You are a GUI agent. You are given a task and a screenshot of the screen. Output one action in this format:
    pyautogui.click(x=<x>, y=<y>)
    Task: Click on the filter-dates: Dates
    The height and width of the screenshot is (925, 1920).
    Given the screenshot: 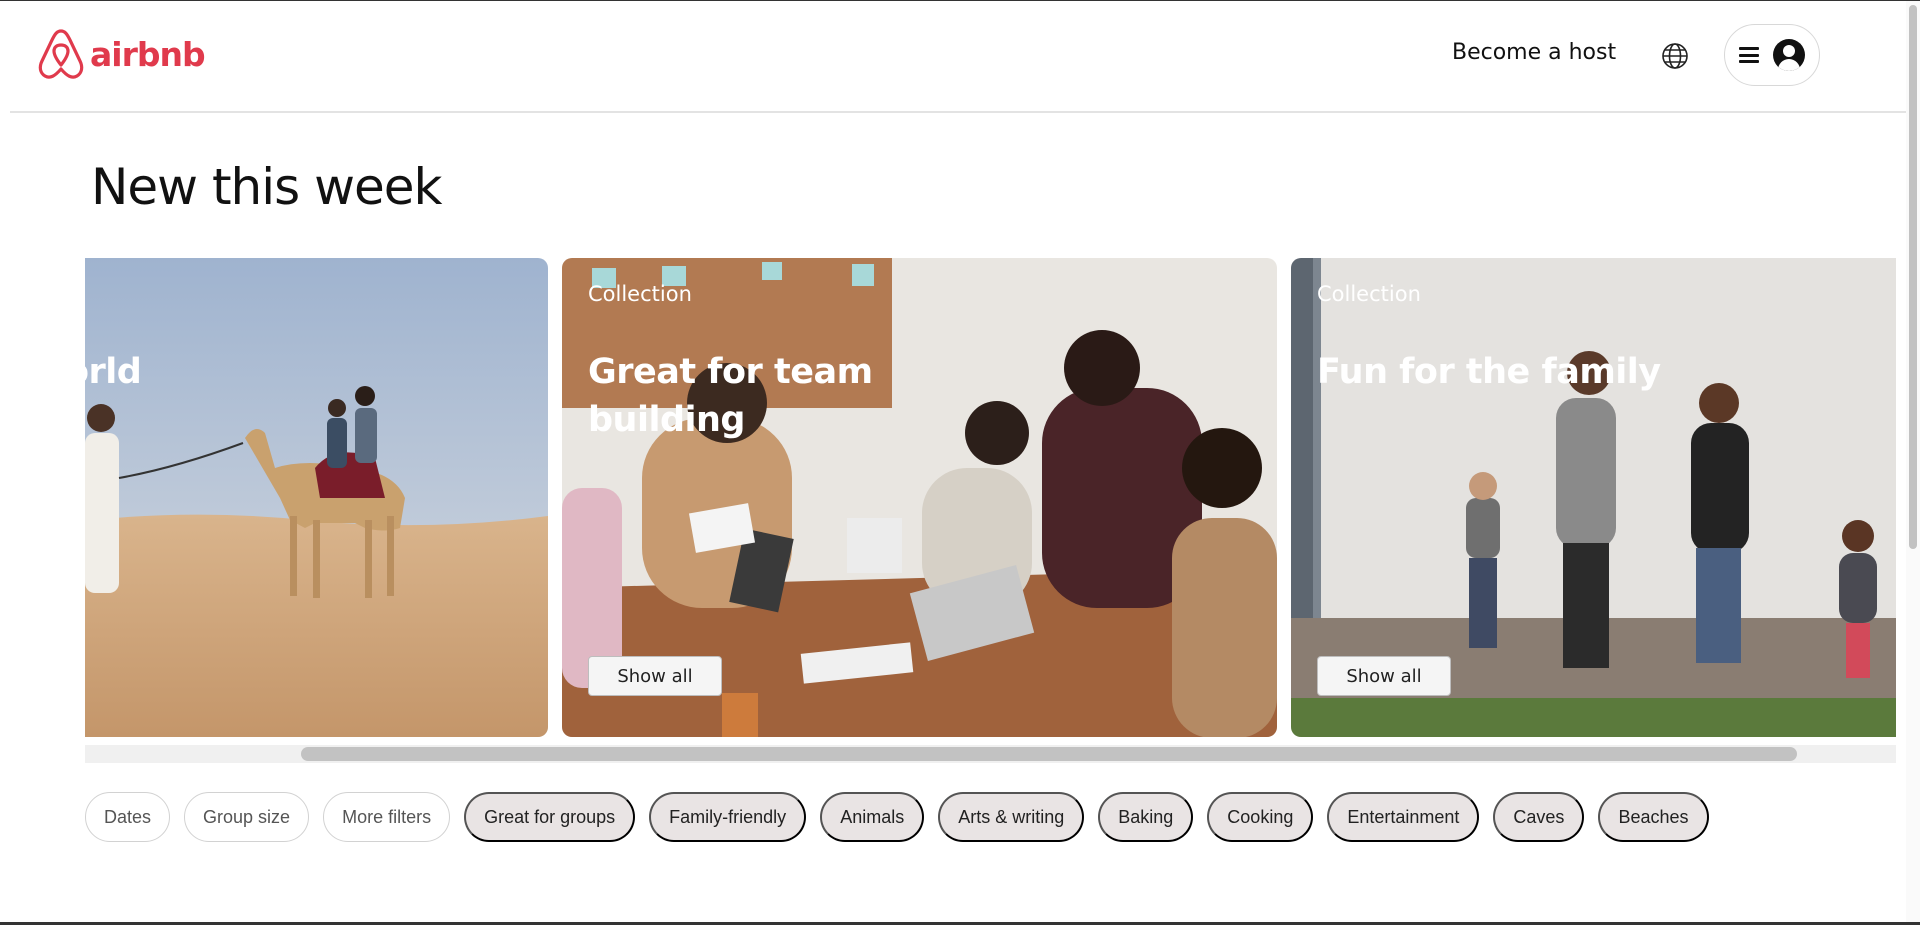 What is the action you would take?
    pyautogui.click(x=128, y=817)
    